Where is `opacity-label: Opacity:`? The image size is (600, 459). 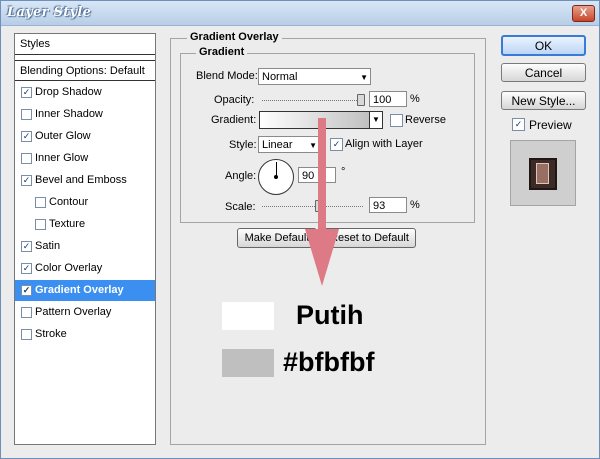 opacity-label: Opacity: is located at coordinates (234, 100).